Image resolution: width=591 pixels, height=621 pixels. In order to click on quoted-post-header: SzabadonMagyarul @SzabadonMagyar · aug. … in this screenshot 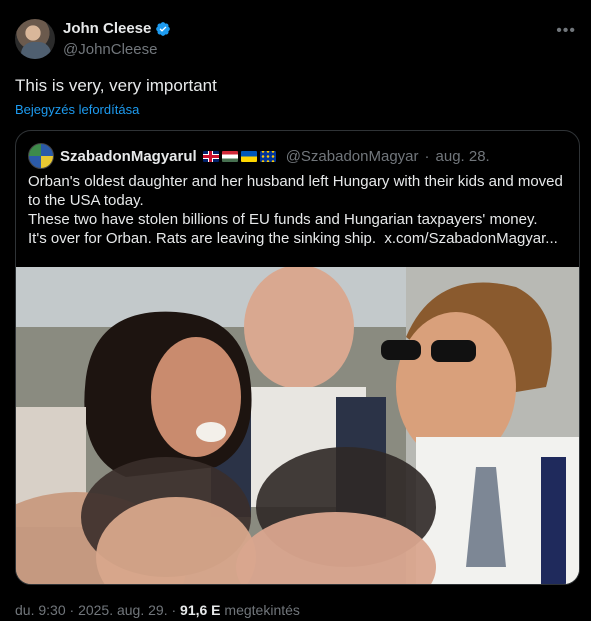, I will do `click(259, 156)`.